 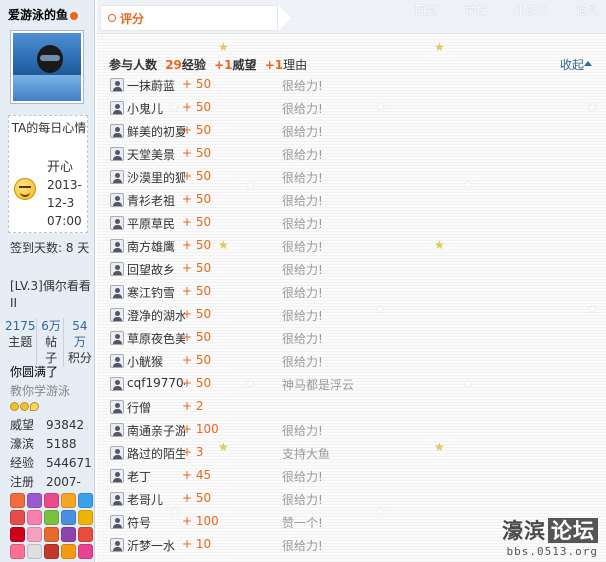 What do you see at coordinates (588, 63) in the screenshot?
I see `collapse-arrow-icon` at bounding box center [588, 63].